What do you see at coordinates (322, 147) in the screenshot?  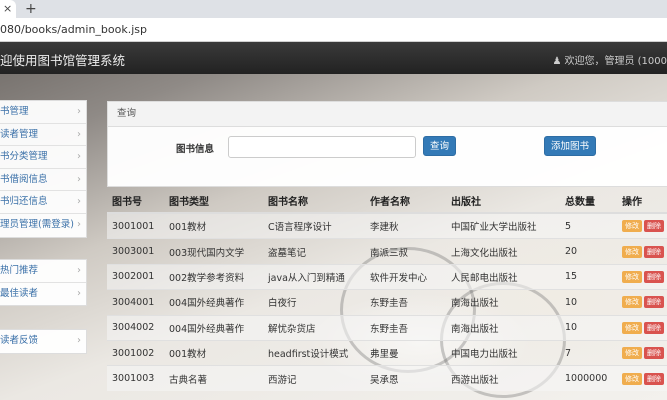 I see `book-search-input` at bounding box center [322, 147].